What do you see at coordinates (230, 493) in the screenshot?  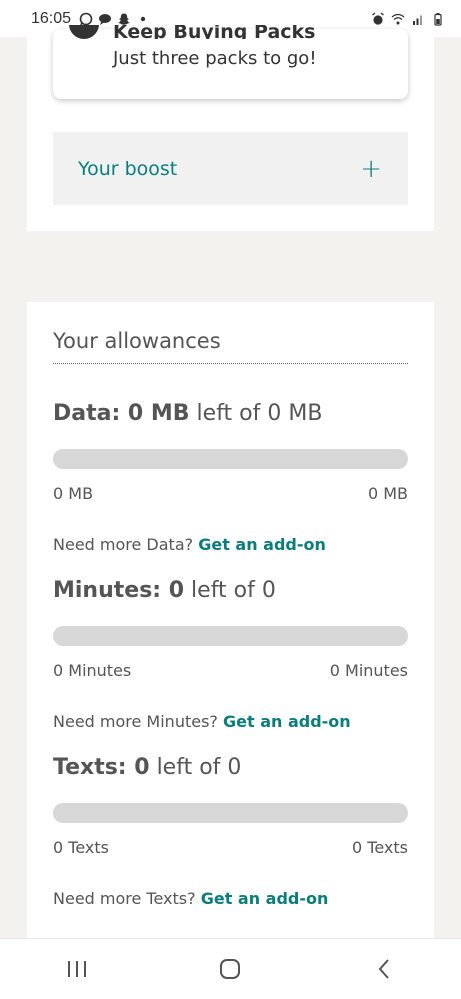 I see `data-range: 0 MB 0 MB` at bounding box center [230, 493].